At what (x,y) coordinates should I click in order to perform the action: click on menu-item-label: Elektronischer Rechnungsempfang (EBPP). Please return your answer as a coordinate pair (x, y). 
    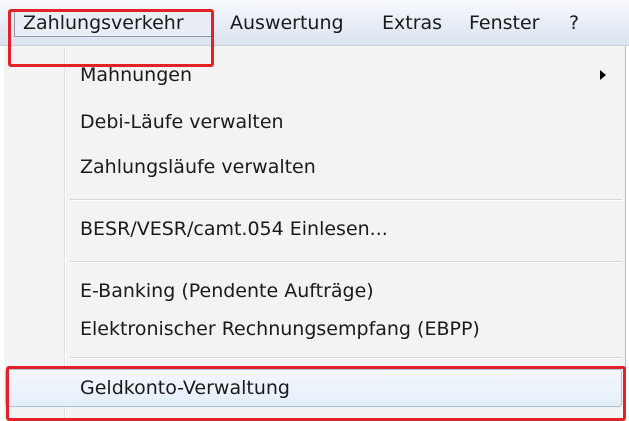
    Looking at the image, I should click on (280, 329).